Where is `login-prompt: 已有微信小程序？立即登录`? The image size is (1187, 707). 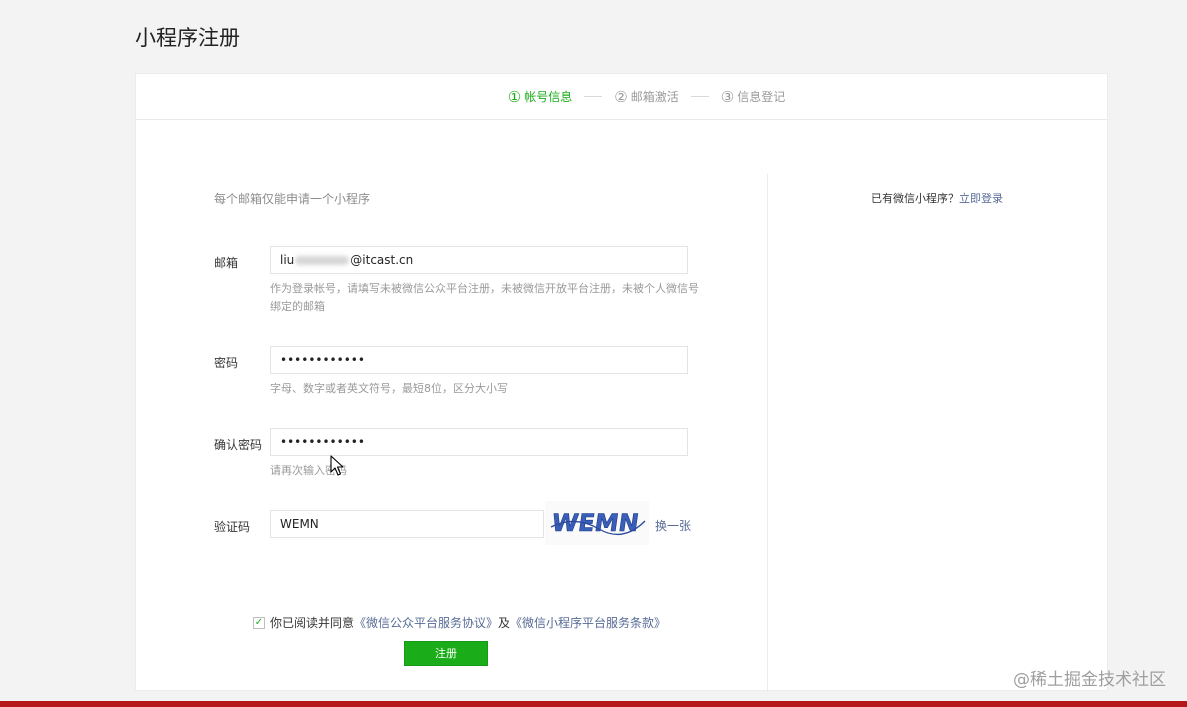
login-prompt: 已有微信小程序？立即登录 is located at coordinates (937, 198).